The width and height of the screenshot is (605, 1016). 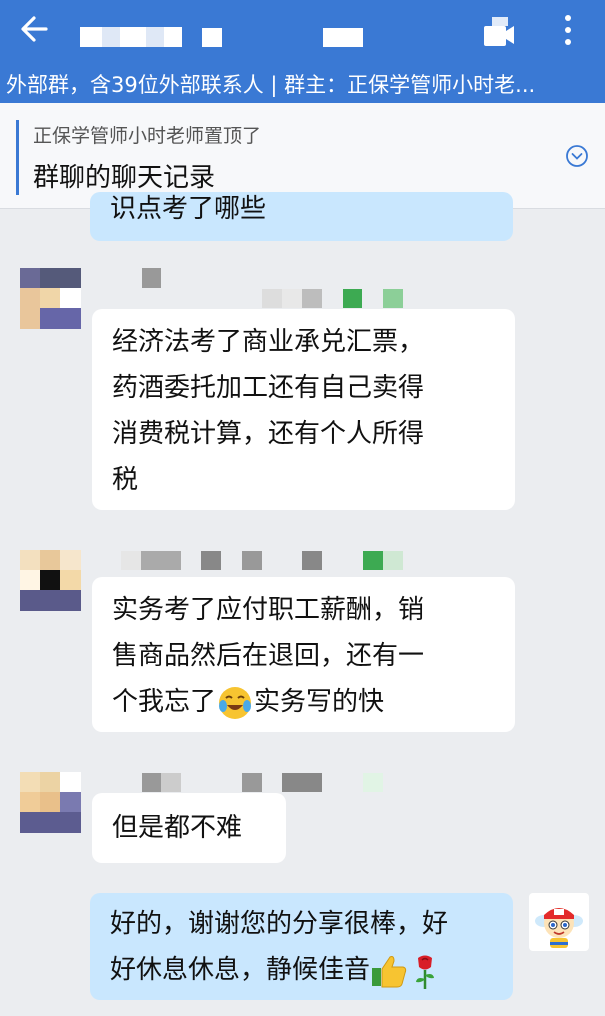 What do you see at coordinates (303, 409) in the screenshot?
I see `message-bubble-incoming: 经济法考了商业承兑汇票， 药酒委托加工还有自己卖得 消费税计算，还有个人所得 税` at bounding box center [303, 409].